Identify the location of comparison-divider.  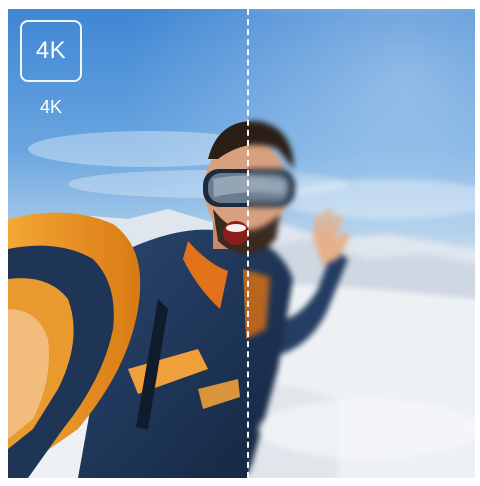
(248, 243).